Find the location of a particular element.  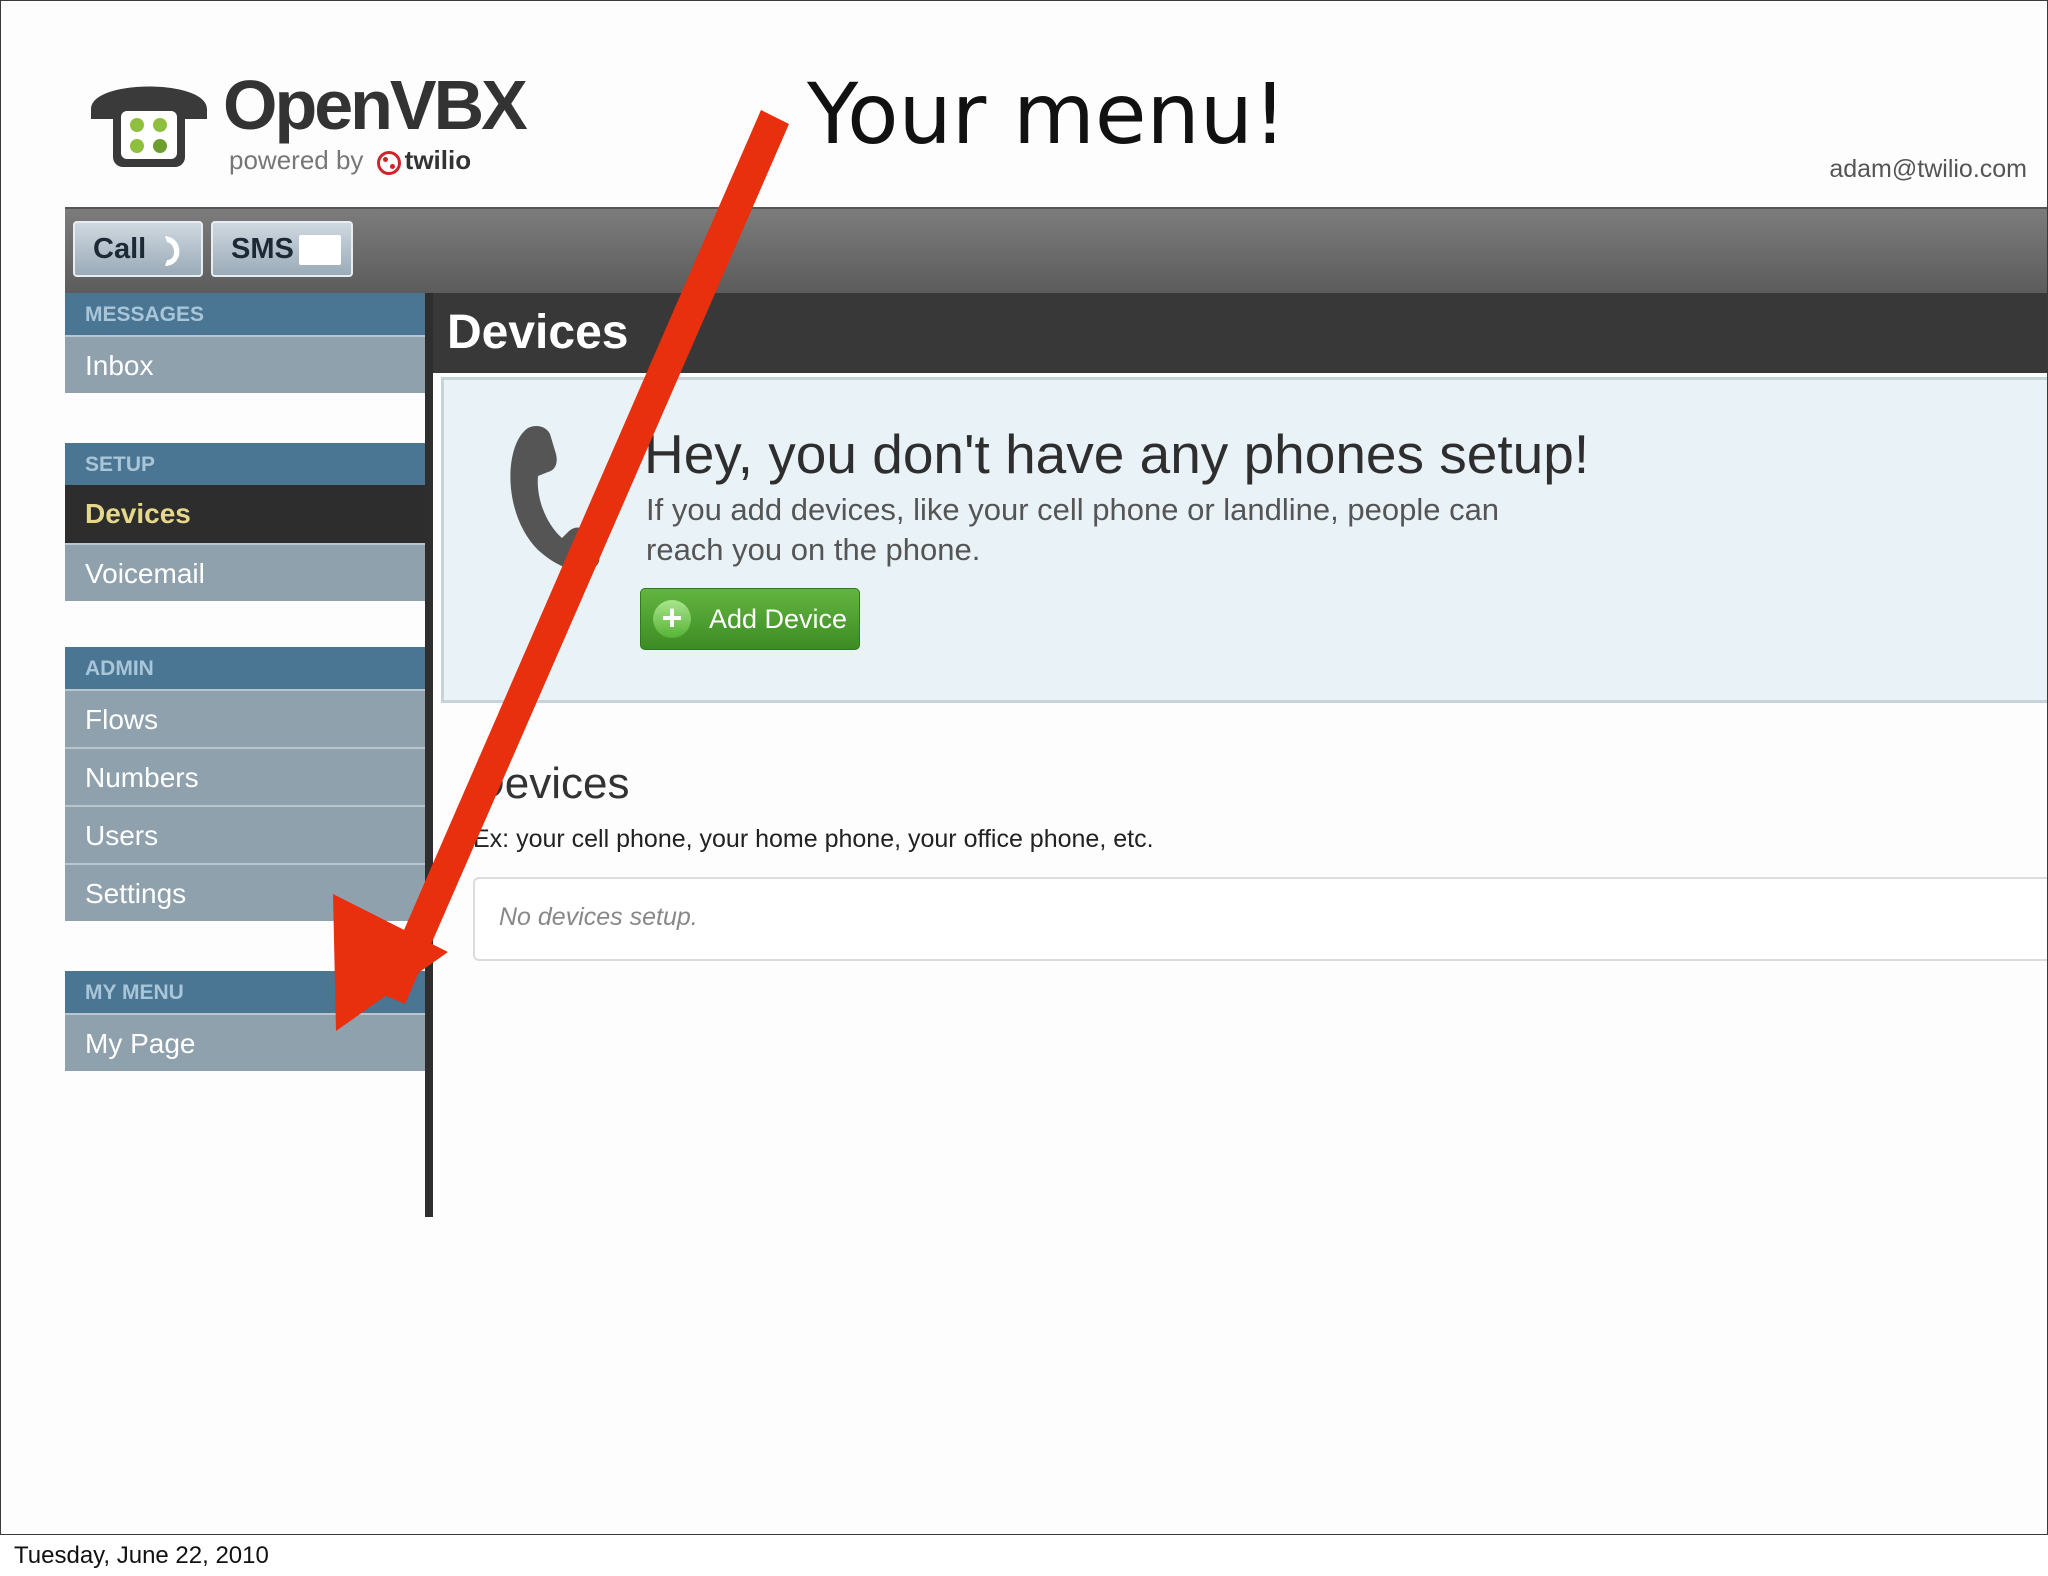

call-button: Call is located at coordinates (138, 249).